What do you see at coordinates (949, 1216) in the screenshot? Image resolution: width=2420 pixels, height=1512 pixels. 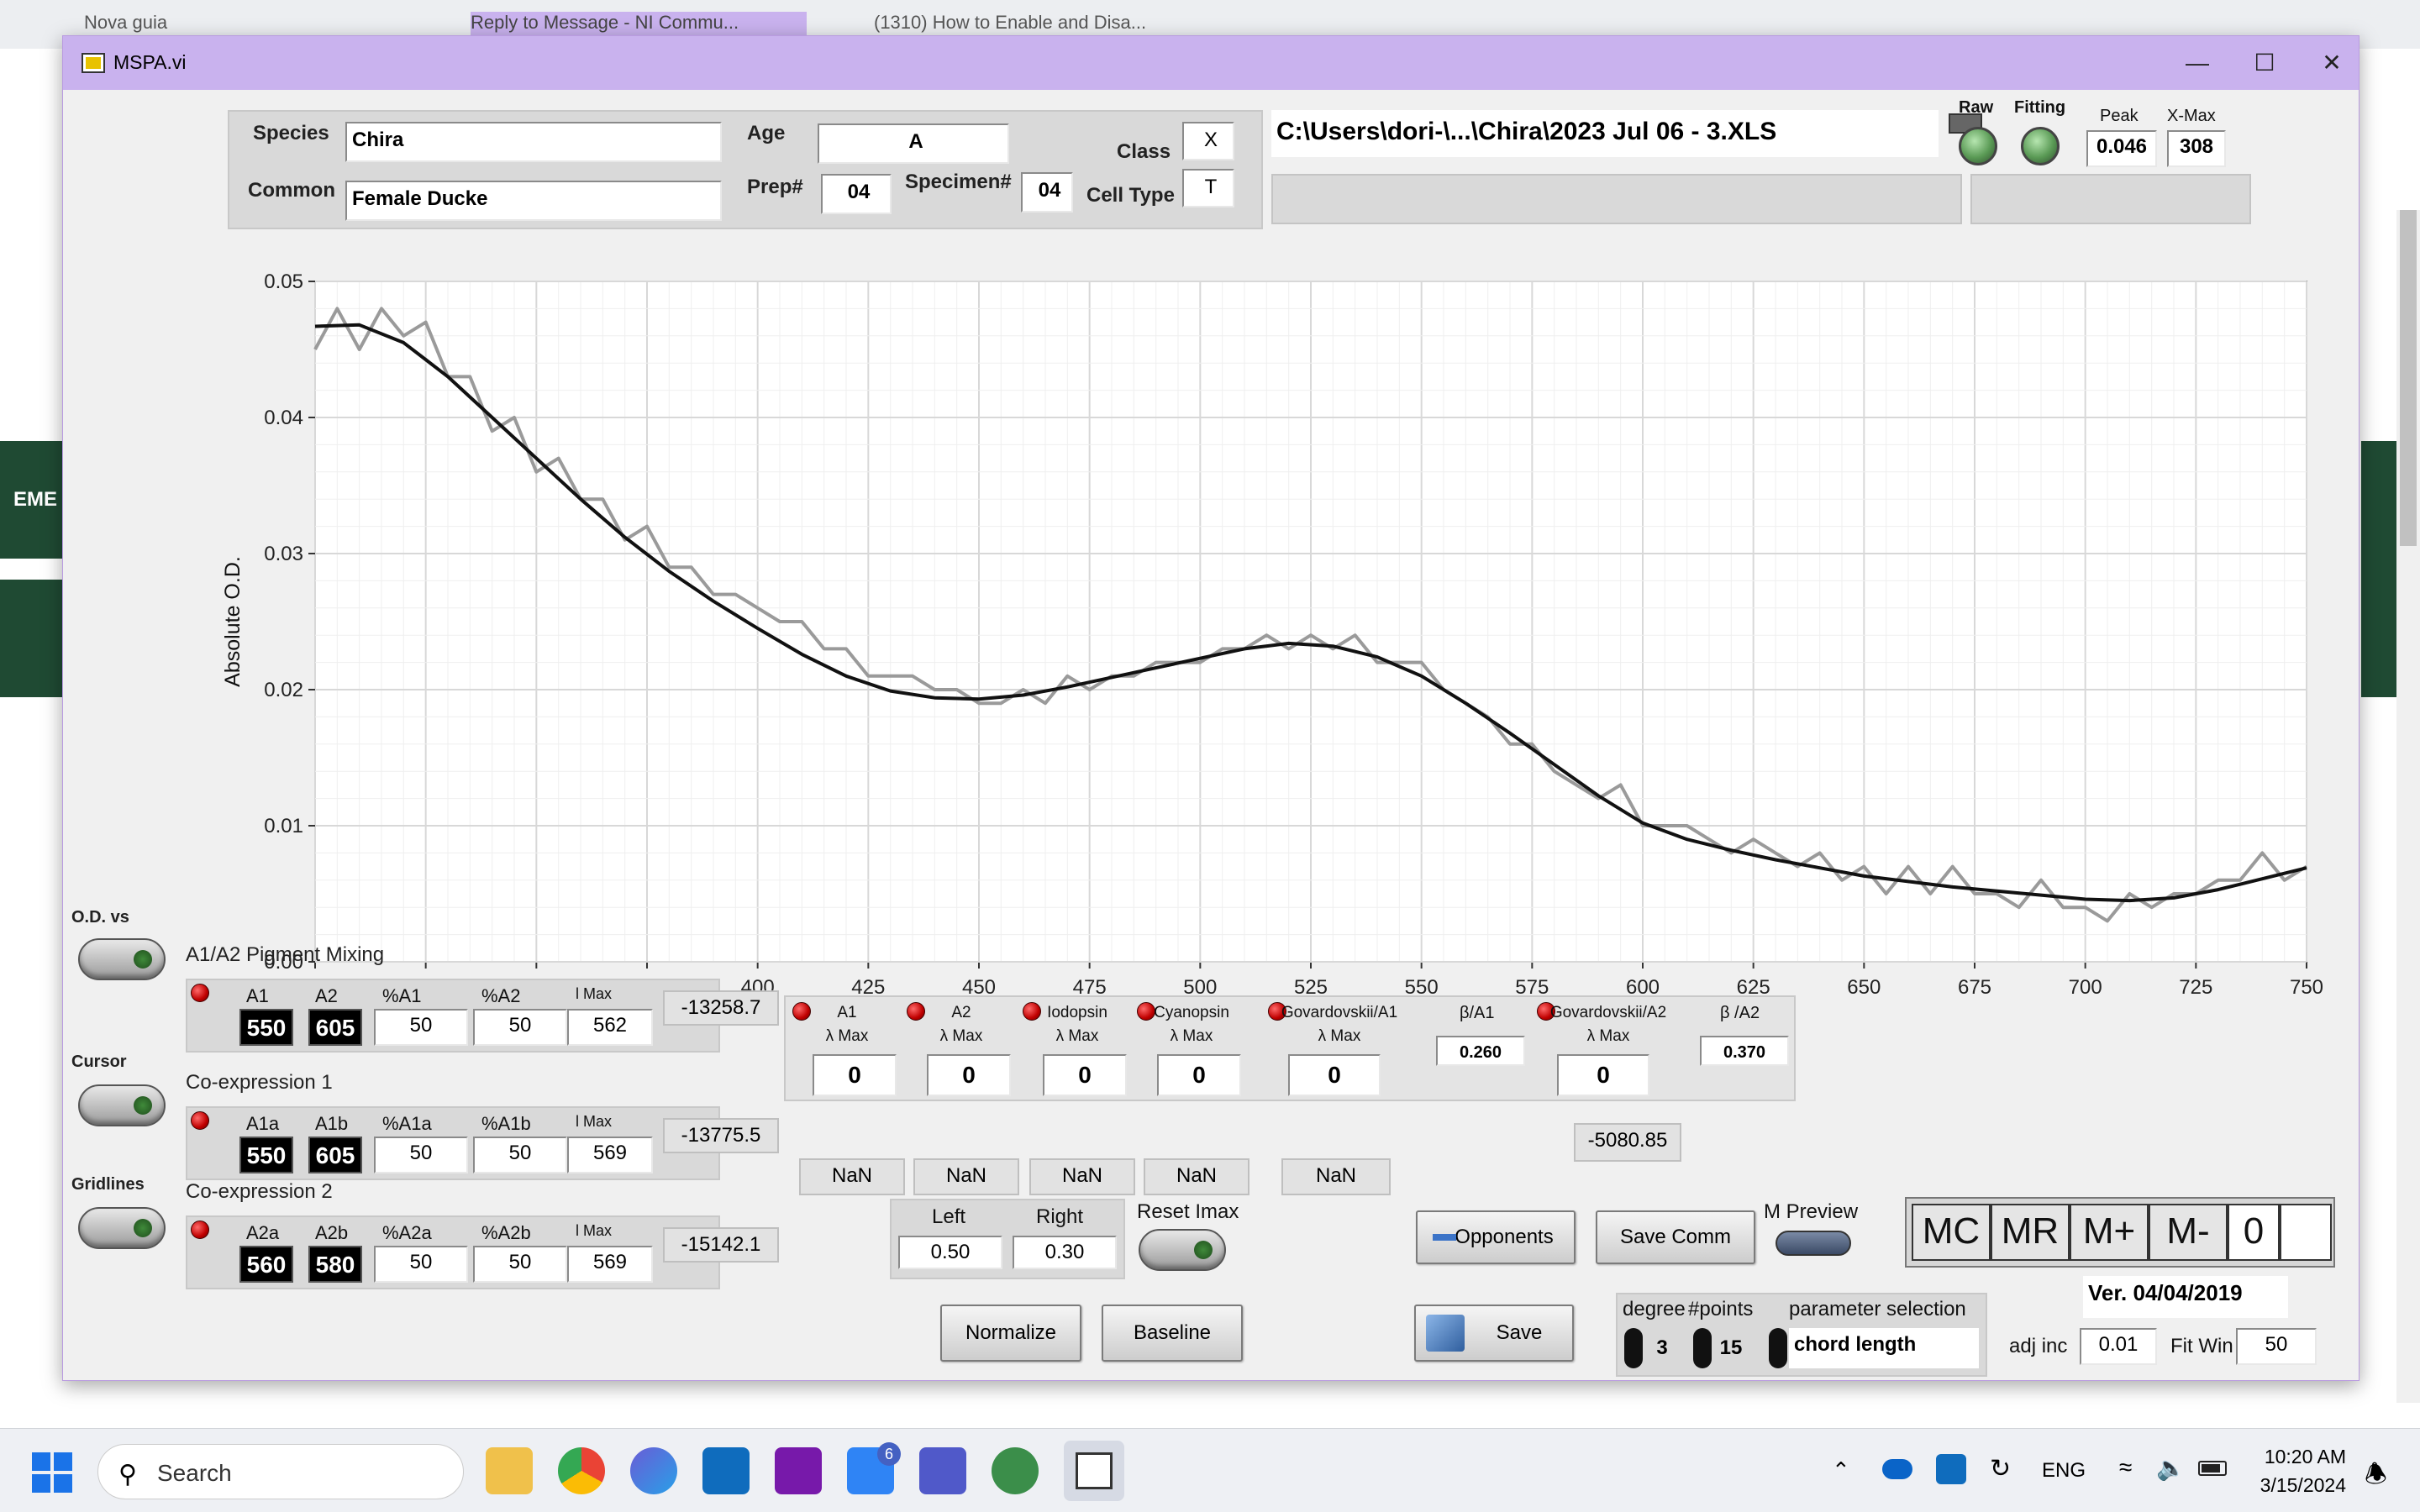 I see `left-label: Left` at bounding box center [949, 1216].